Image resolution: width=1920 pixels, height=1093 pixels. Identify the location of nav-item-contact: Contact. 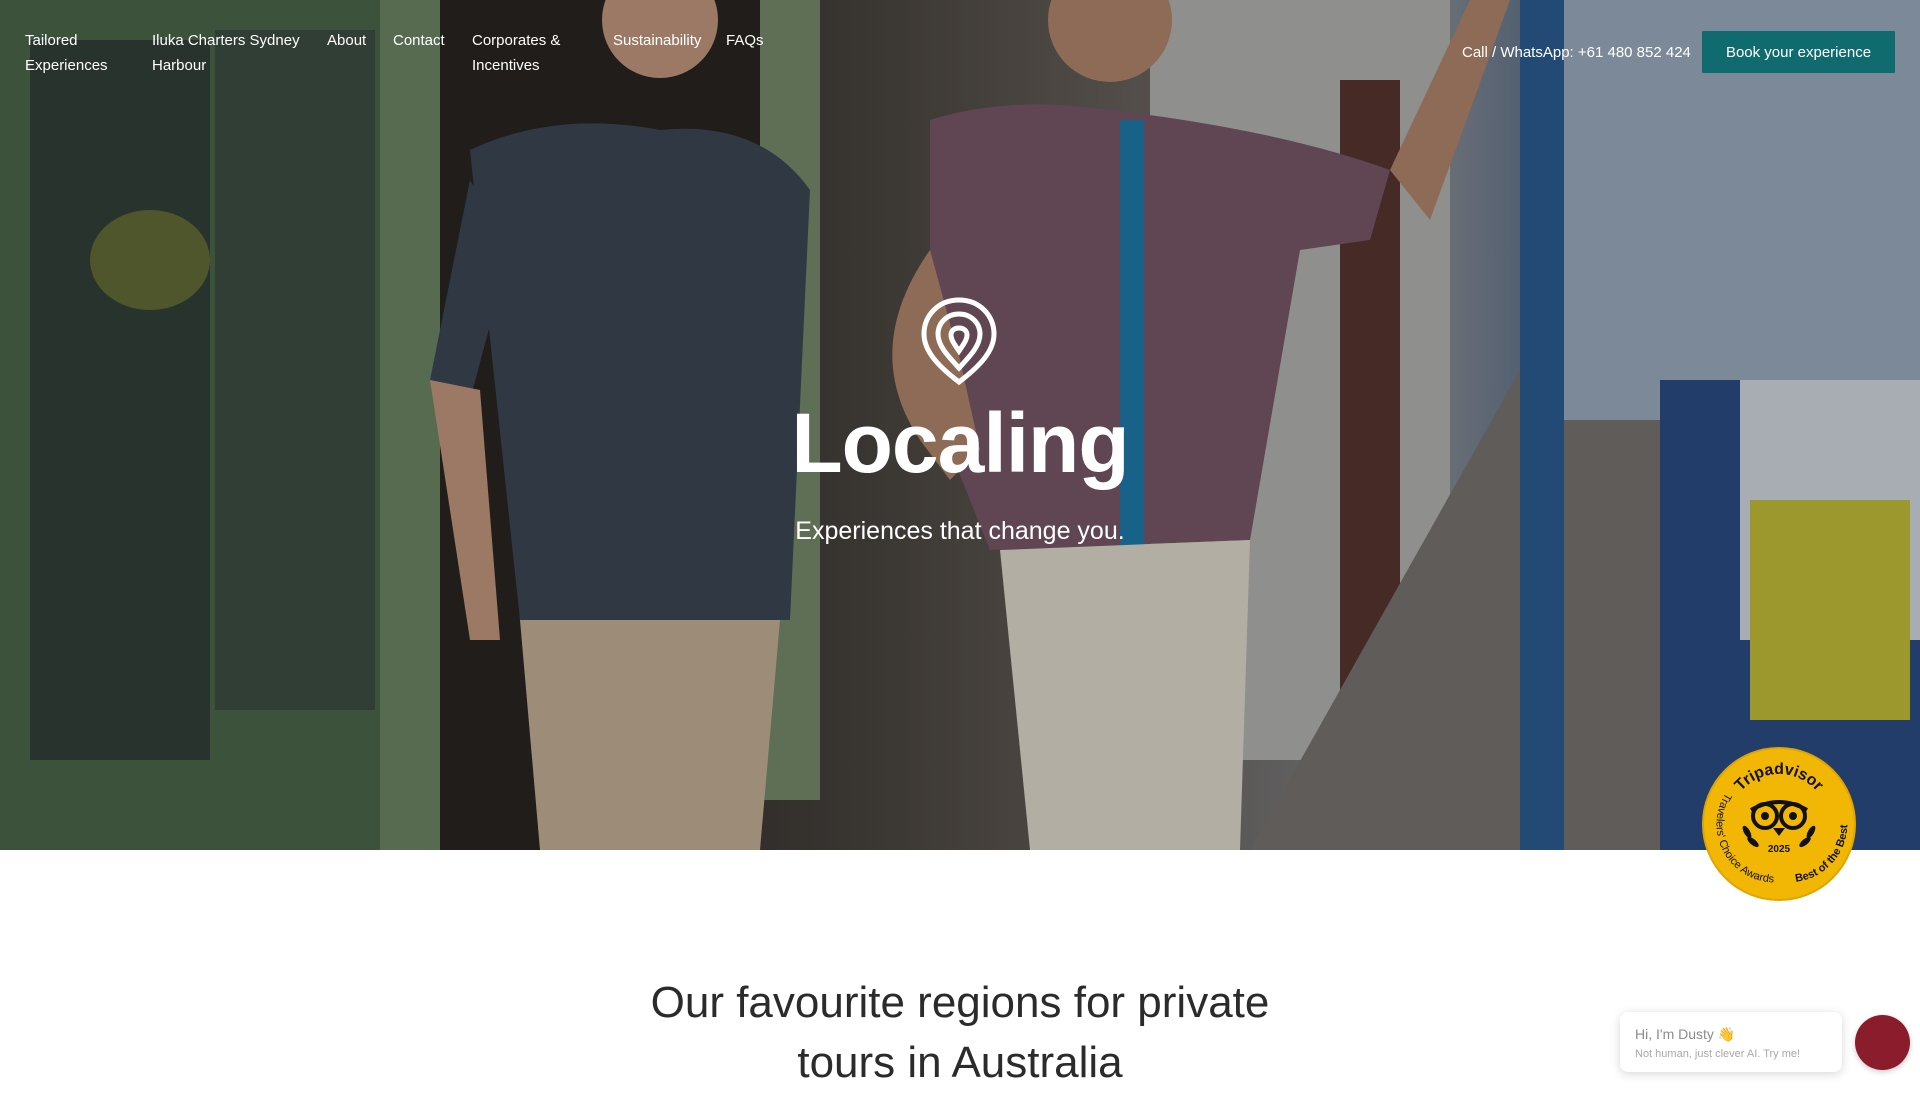
(419, 40).